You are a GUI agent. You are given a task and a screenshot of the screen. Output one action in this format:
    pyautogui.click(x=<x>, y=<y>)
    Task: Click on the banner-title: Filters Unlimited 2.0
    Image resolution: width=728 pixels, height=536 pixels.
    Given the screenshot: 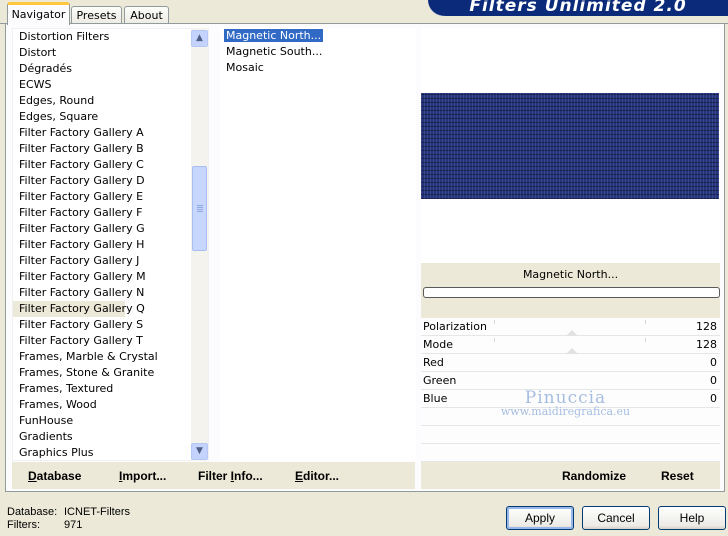 What is the action you would take?
    pyautogui.click(x=578, y=8)
    